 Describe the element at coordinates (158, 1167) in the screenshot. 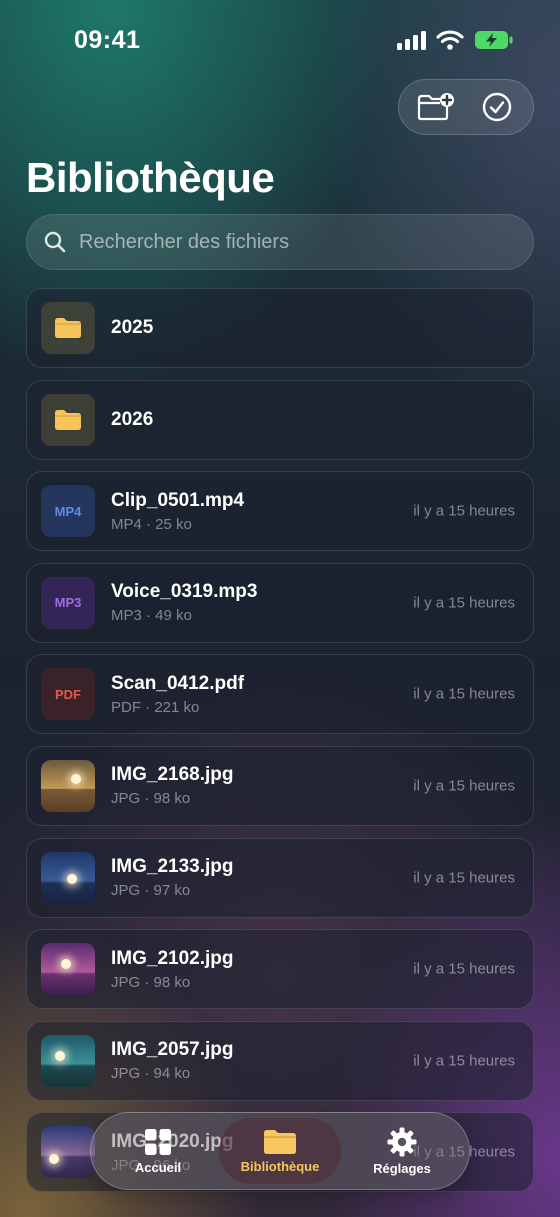

I see `tab-label: Accueil` at that location.